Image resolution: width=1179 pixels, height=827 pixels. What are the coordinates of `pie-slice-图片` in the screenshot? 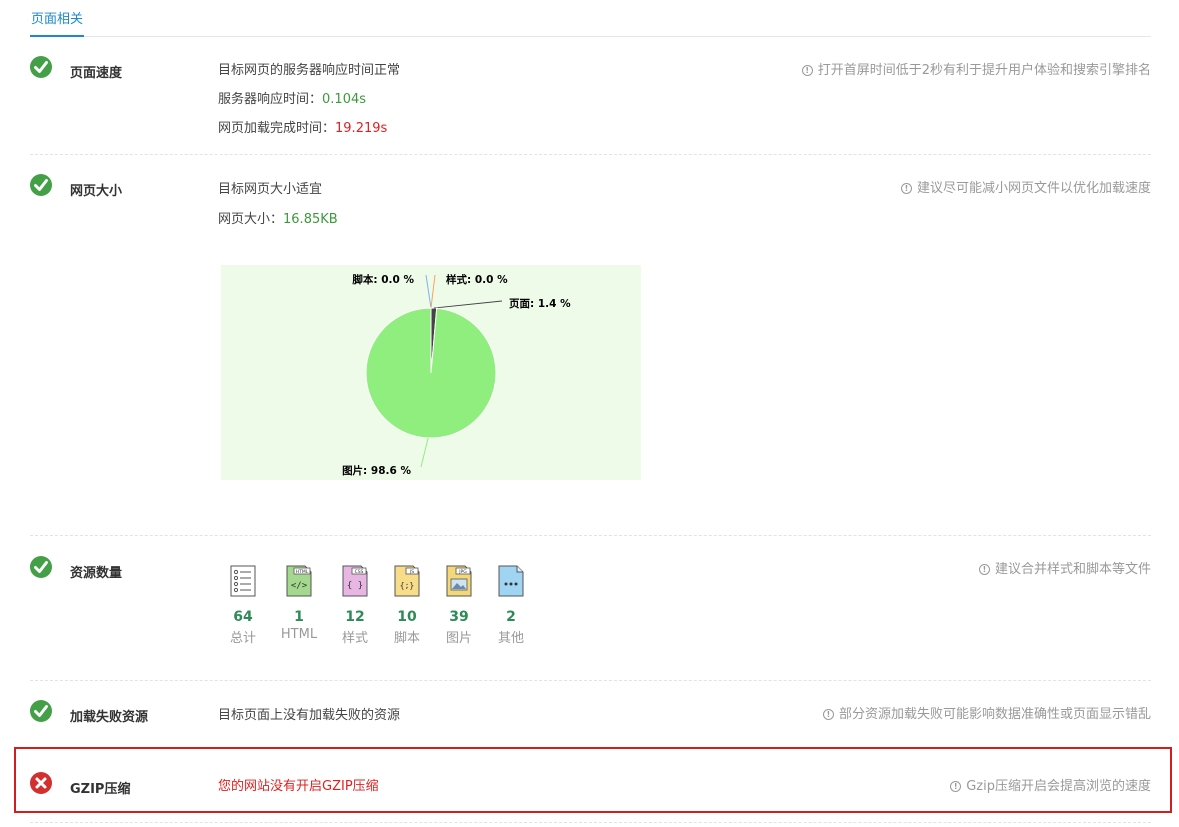 It's located at (431, 373).